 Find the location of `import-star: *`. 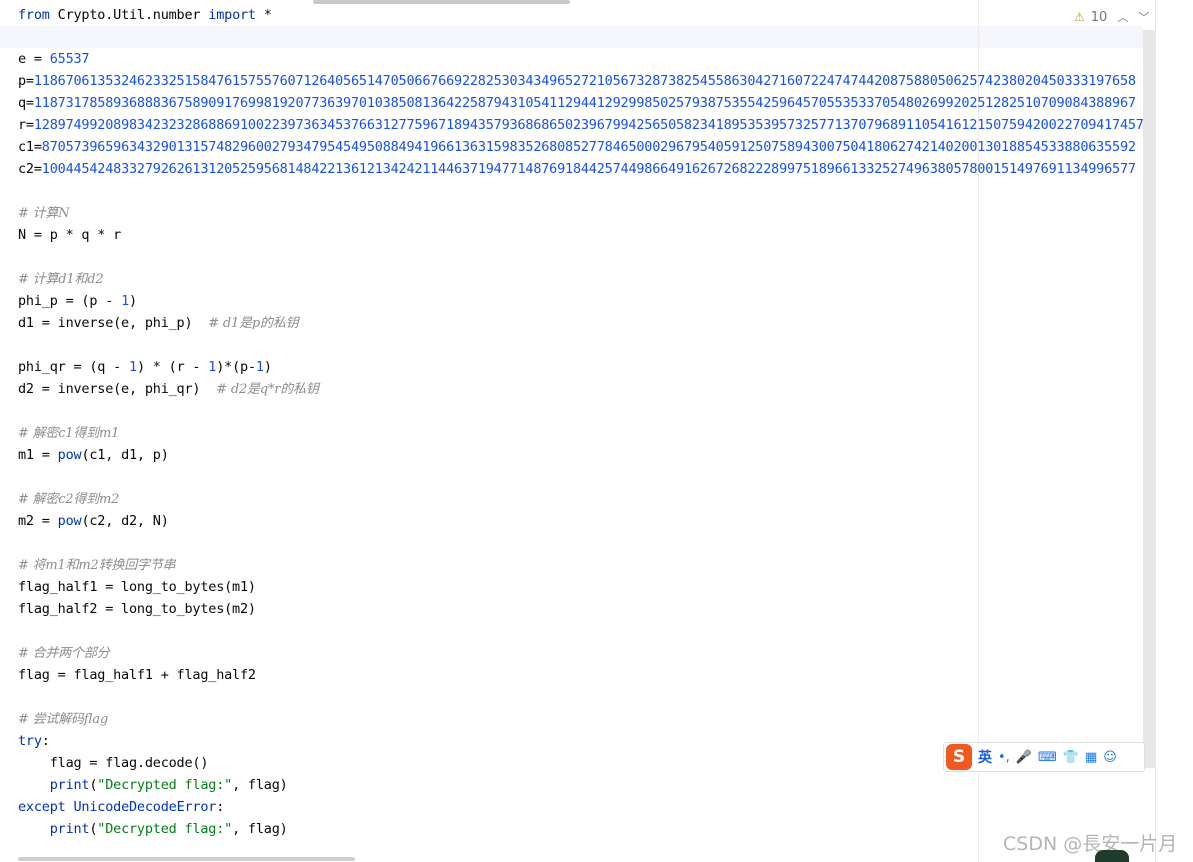

import-star: * is located at coordinates (263, 15).